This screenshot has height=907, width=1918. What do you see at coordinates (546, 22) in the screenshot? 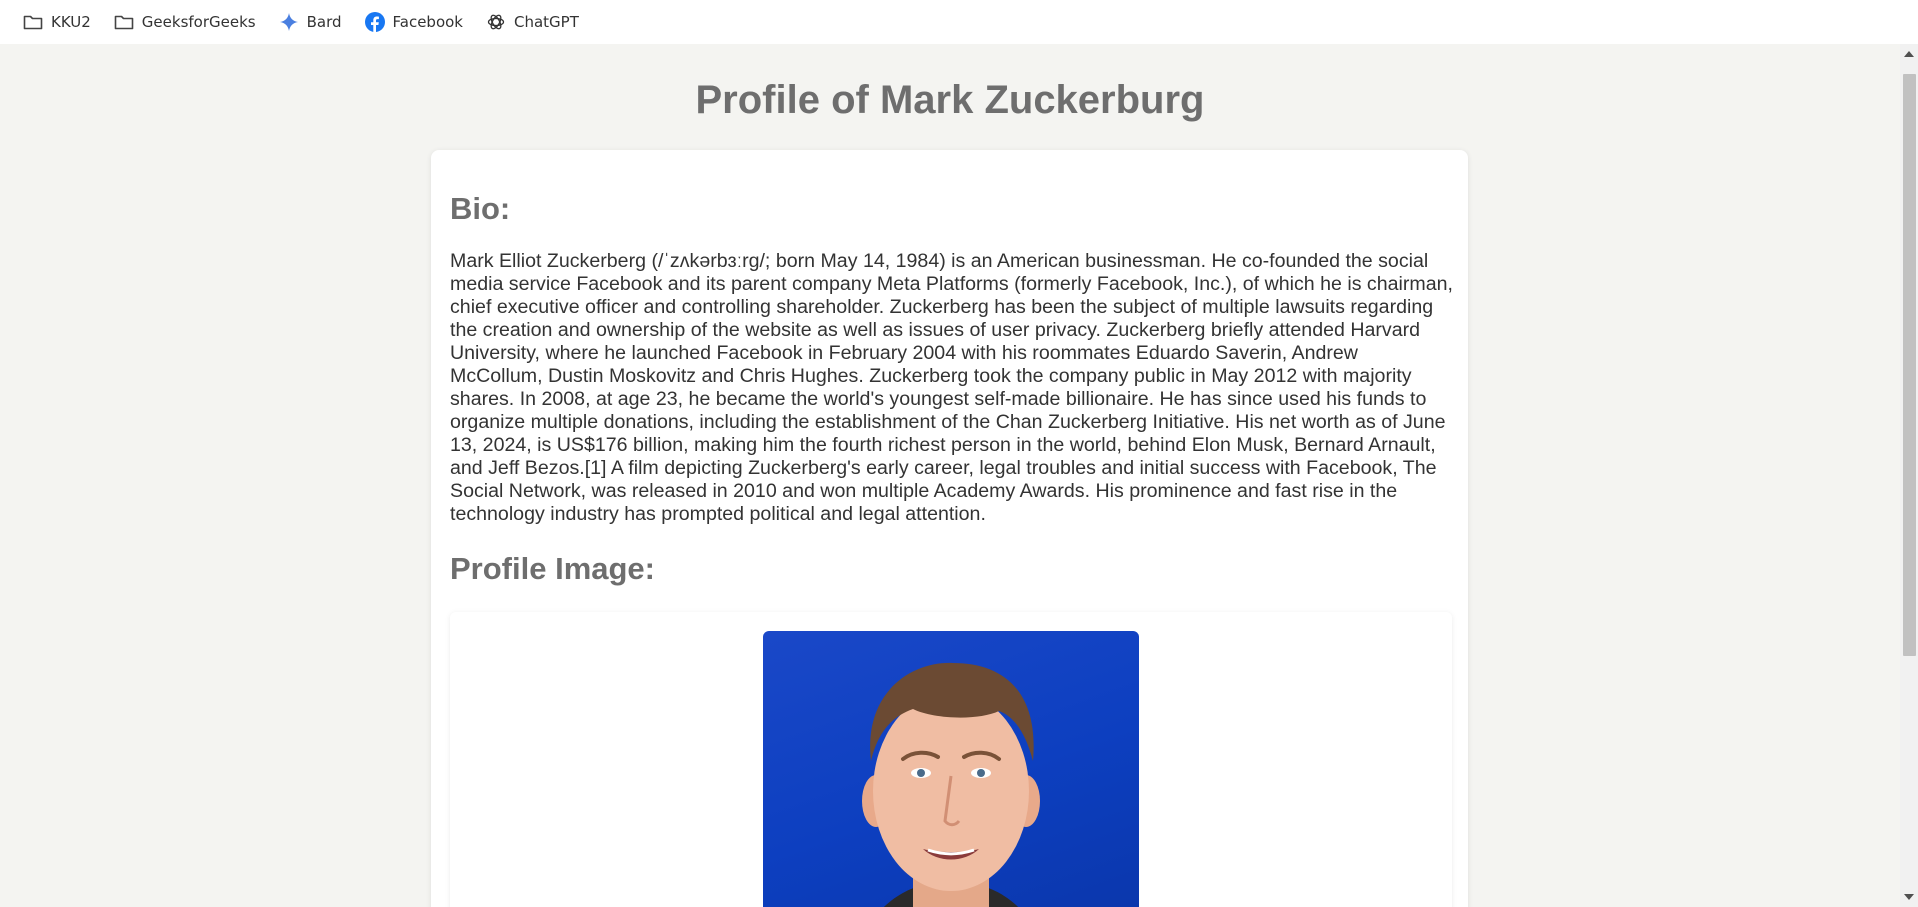
I see `bookmark-label: ChatGPT` at bounding box center [546, 22].